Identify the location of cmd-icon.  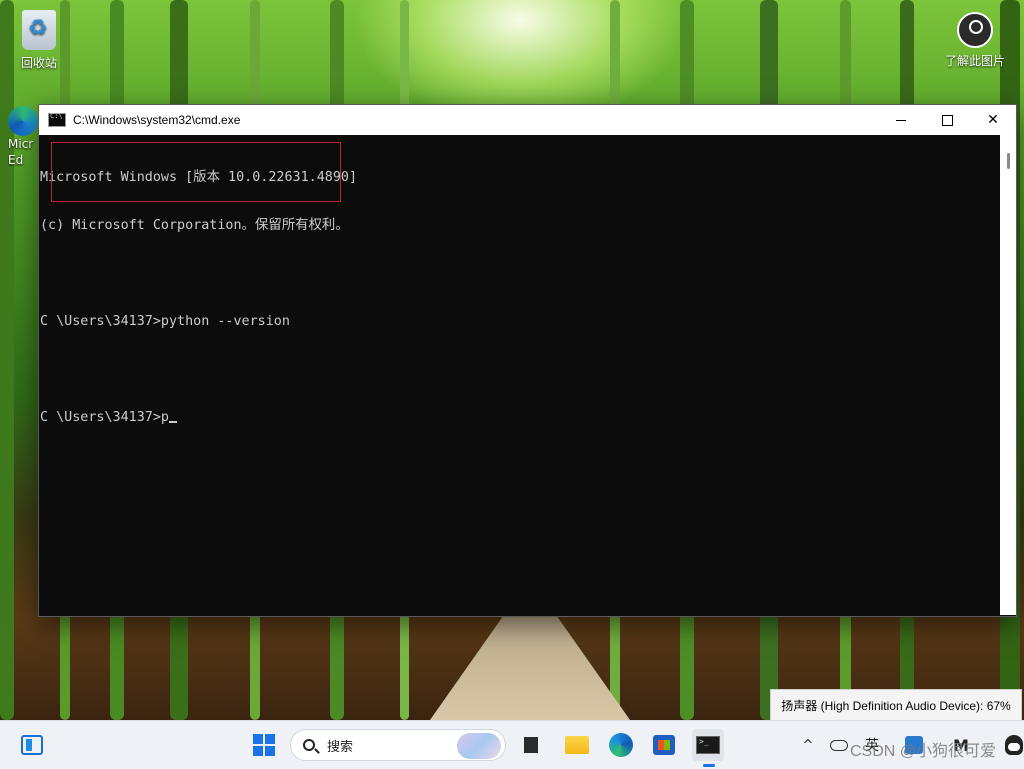
(57, 119).